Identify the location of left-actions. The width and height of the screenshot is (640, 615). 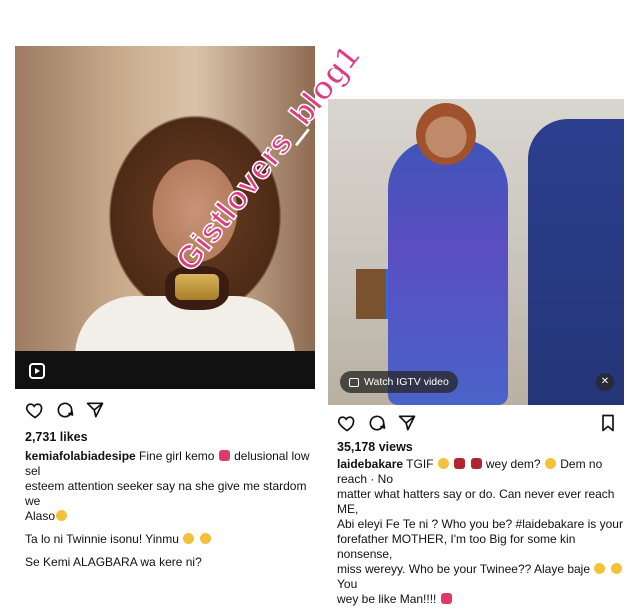
(65, 410).